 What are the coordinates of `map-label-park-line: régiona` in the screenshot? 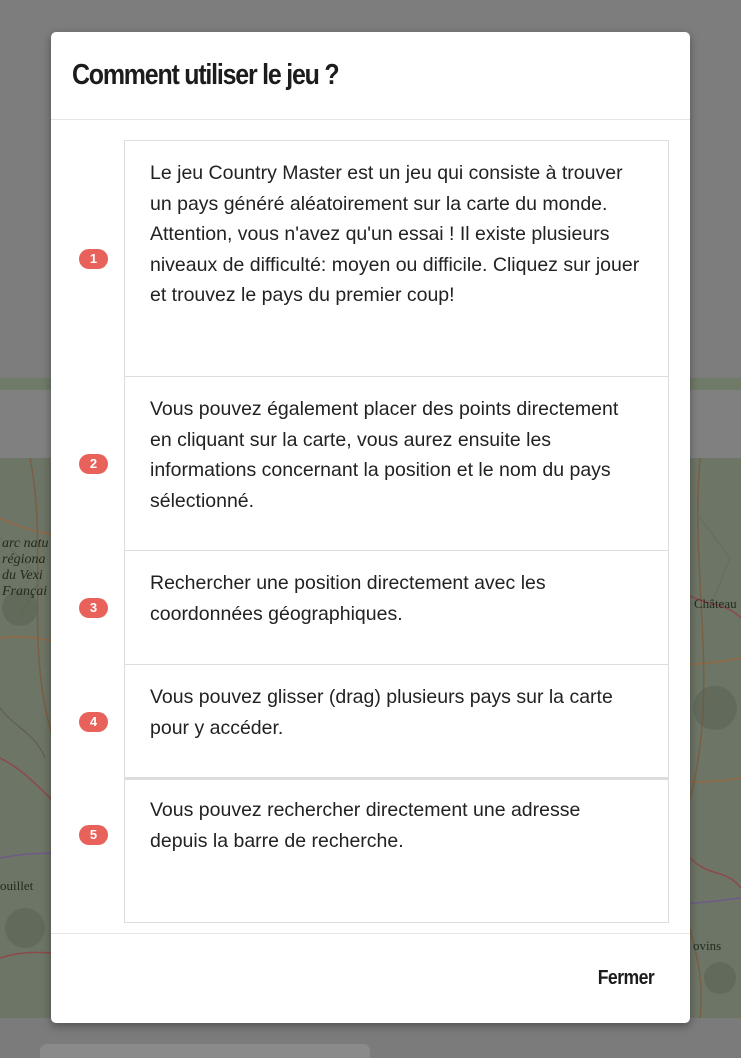 It's located at (24, 559).